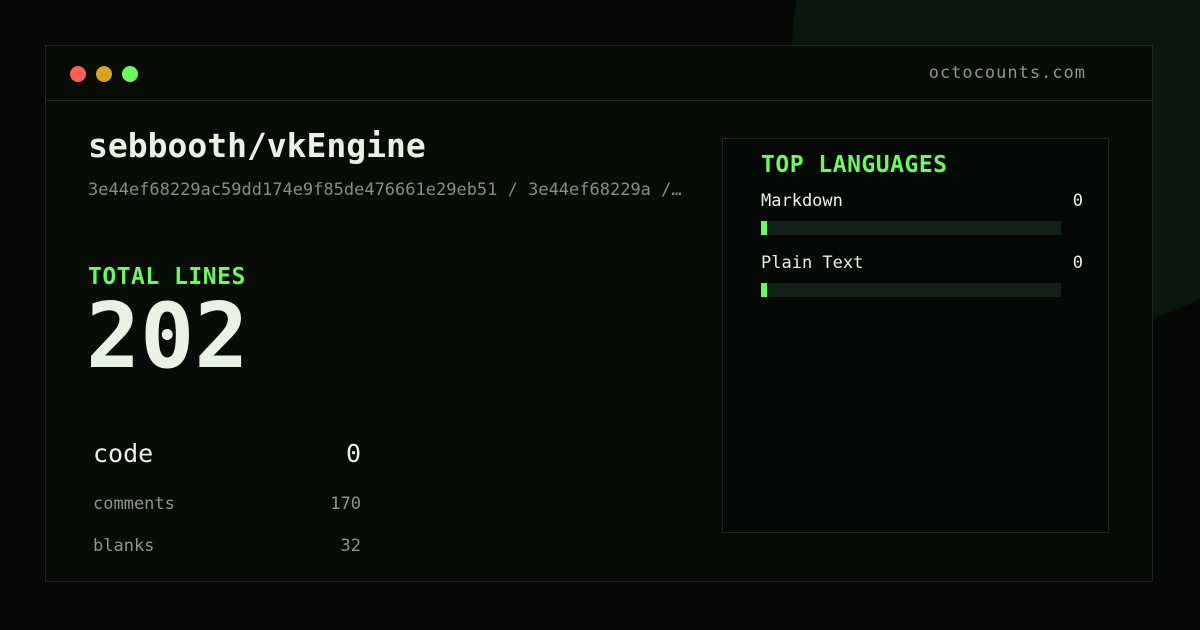 This screenshot has width=1200, height=630. Describe the element at coordinates (802, 201) in the screenshot. I see `language-name: Markdown` at that location.